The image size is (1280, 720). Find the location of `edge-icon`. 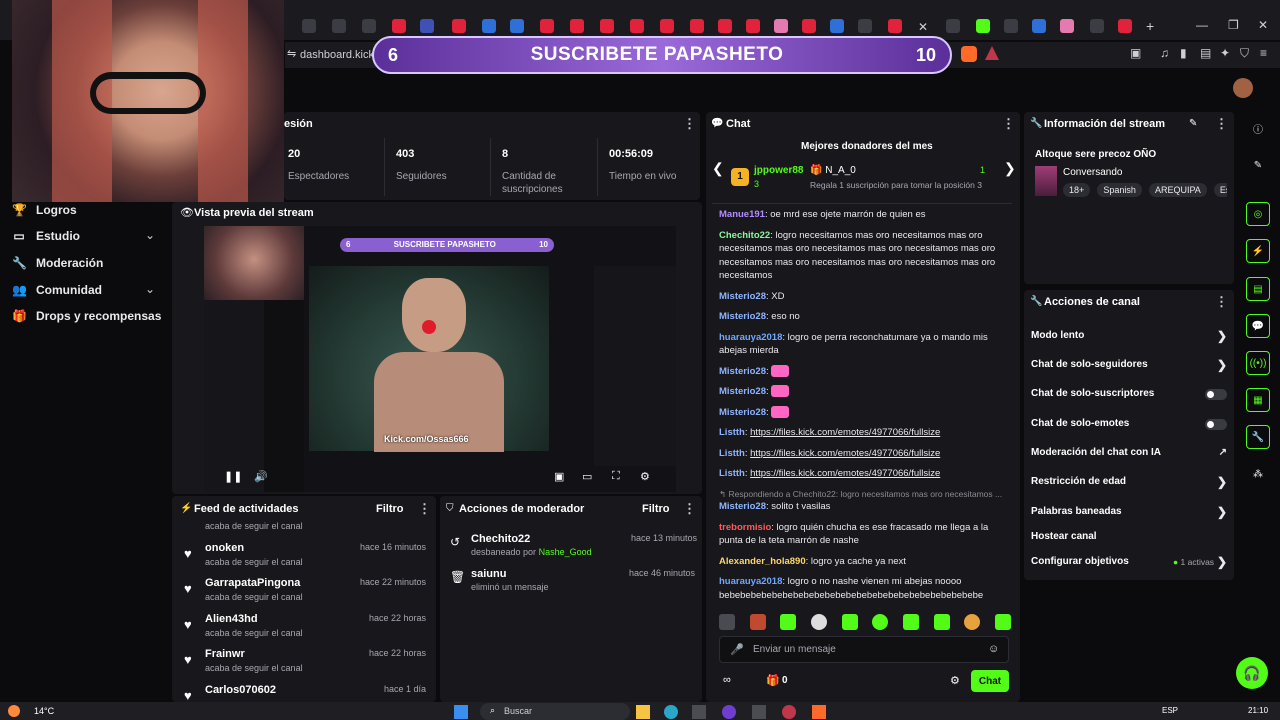

edge-icon is located at coordinates (671, 712).